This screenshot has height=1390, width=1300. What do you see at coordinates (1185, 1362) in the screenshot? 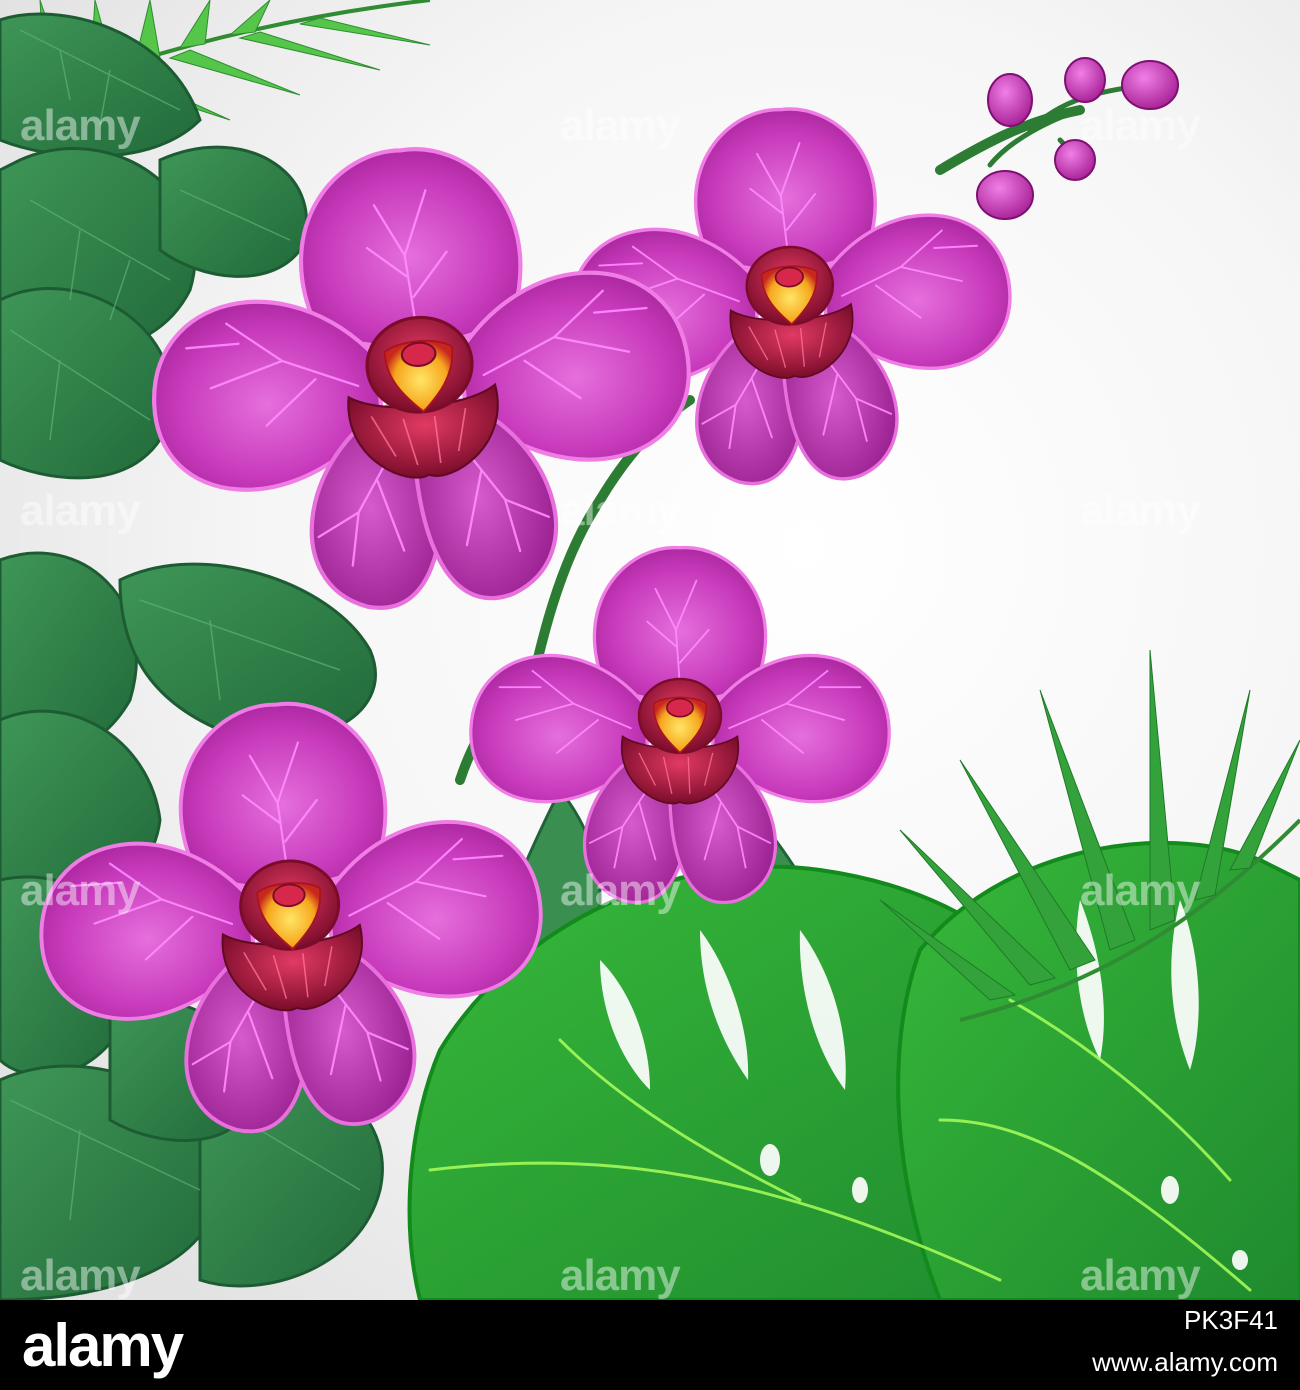
I see `image-url: www.alamy.com` at bounding box center [1185, 1362].